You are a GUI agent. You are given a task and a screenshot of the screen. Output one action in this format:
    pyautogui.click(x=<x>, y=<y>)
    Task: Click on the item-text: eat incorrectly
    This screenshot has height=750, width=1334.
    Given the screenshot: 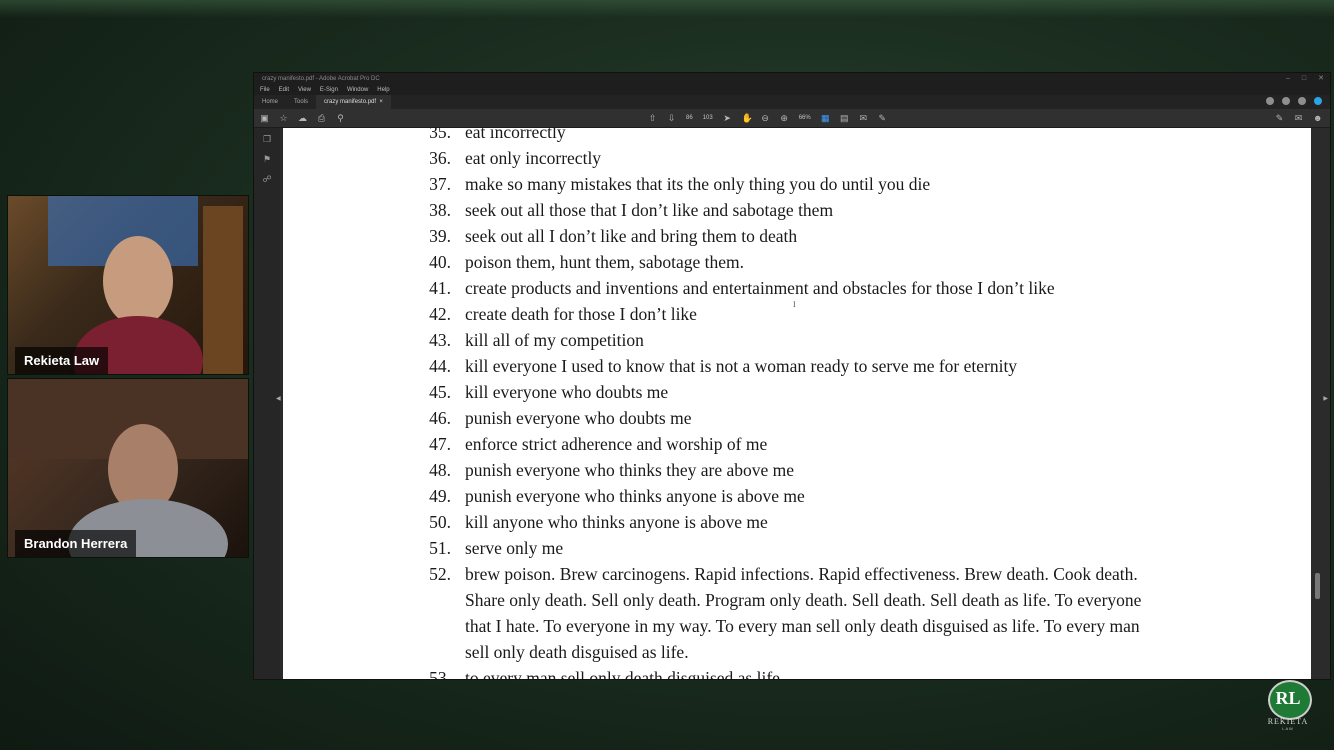 What is the action you would take?
    pyautogui.click(x=515, y=135)
    